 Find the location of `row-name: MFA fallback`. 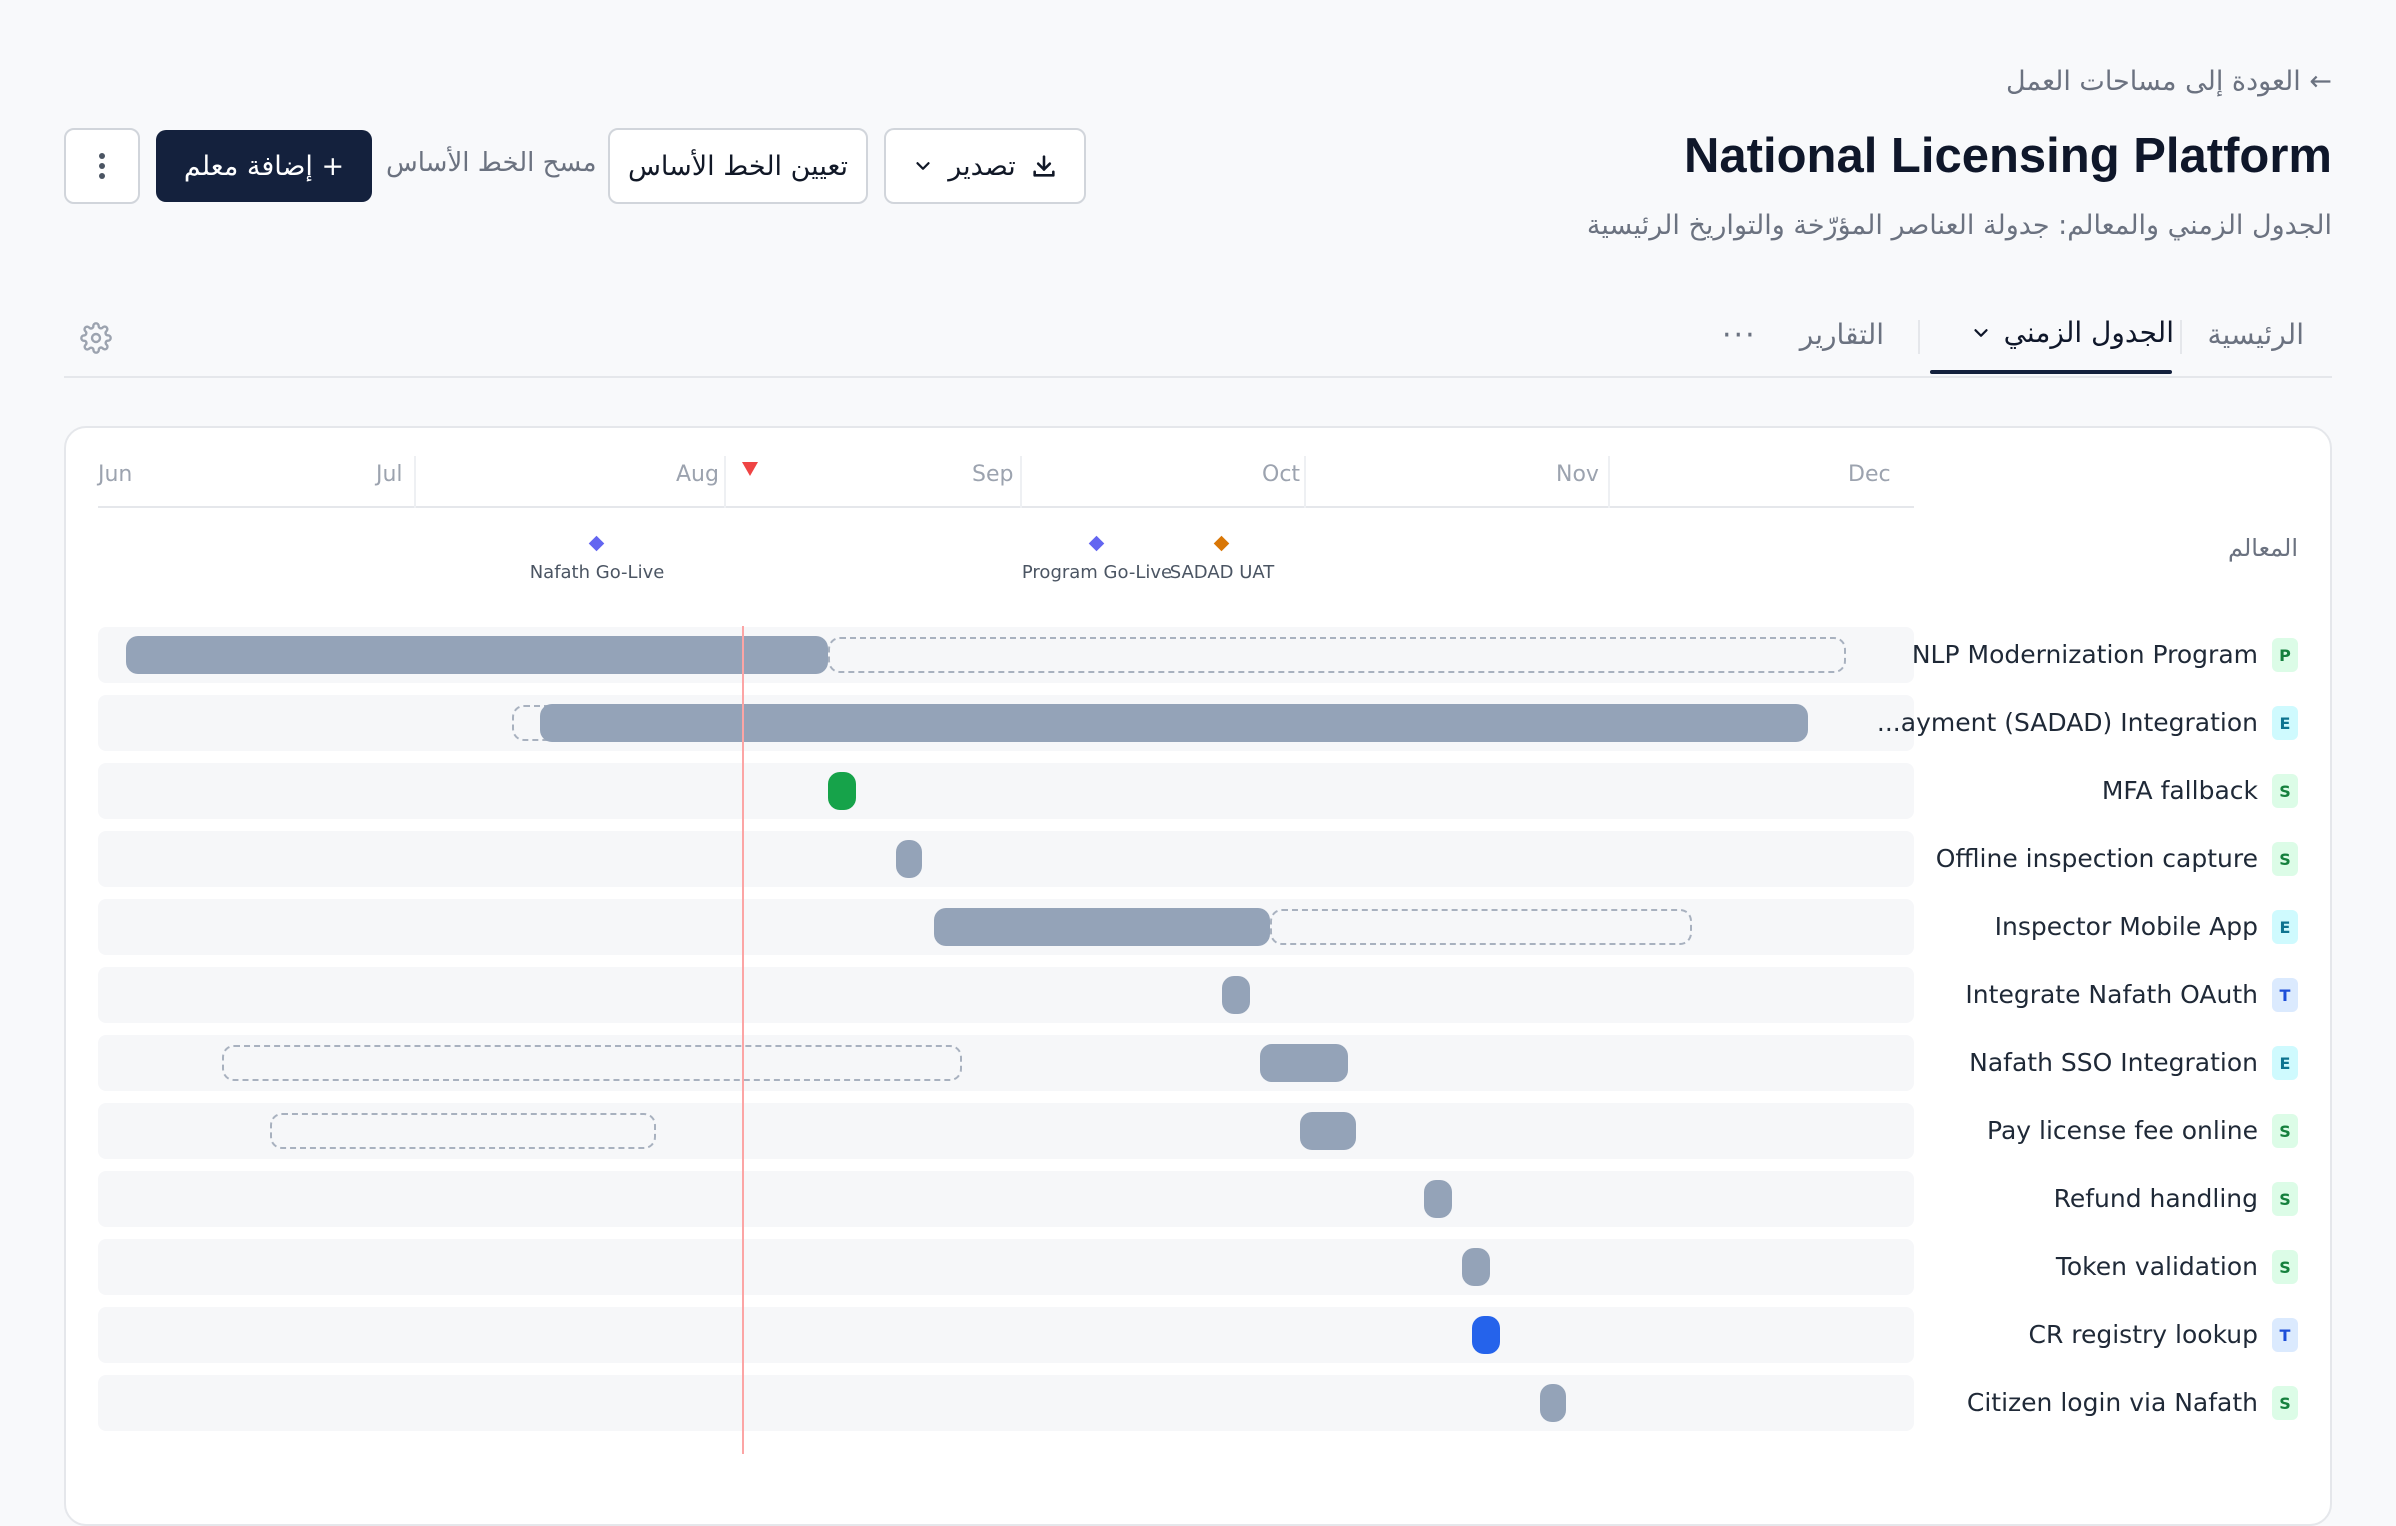

row-name: MFA fallback is located at coordinates (2180, 790).